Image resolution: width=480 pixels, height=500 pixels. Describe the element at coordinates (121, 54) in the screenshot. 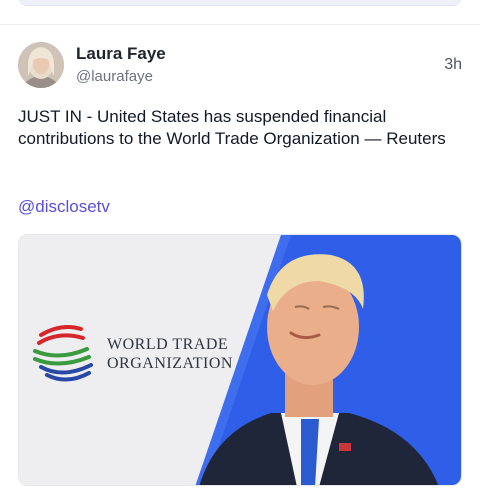

I see `author-name: Laura Faye` at that location.